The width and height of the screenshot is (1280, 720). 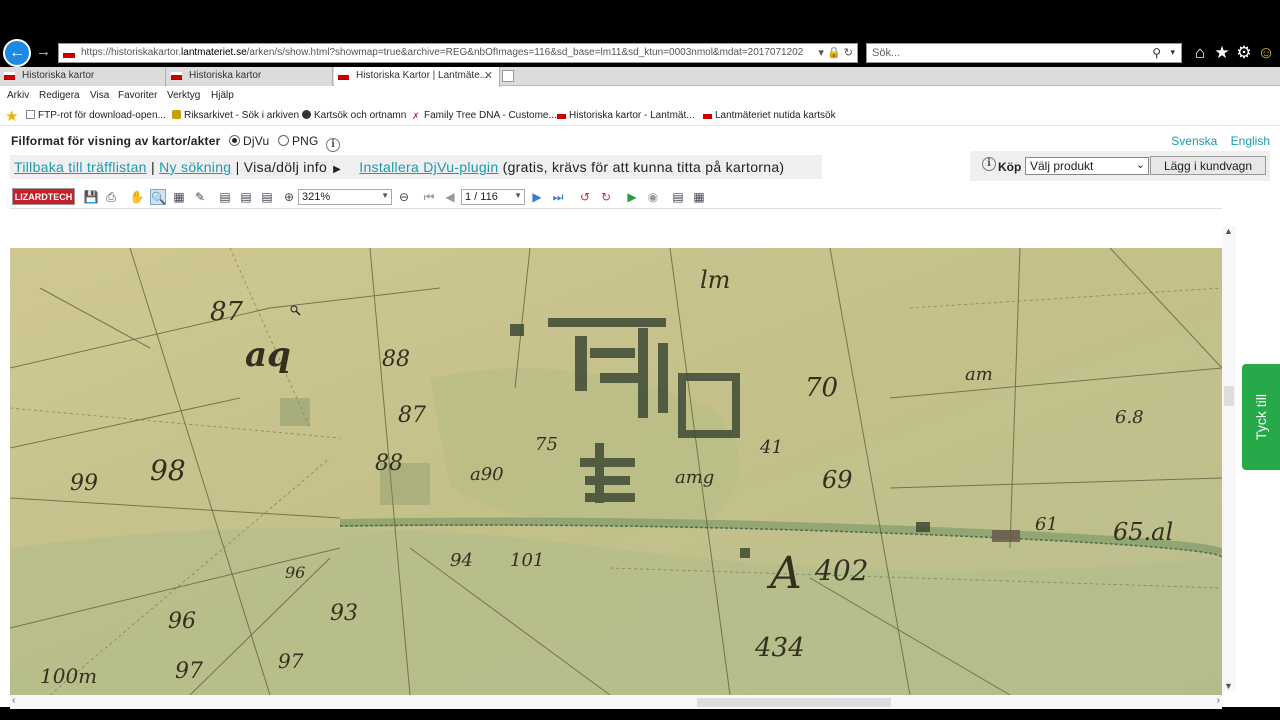 What do you see at coordinates (59, 95) in the screenshot?
I see `menu-redigera: Redigera` at bounding box center [59, 95].